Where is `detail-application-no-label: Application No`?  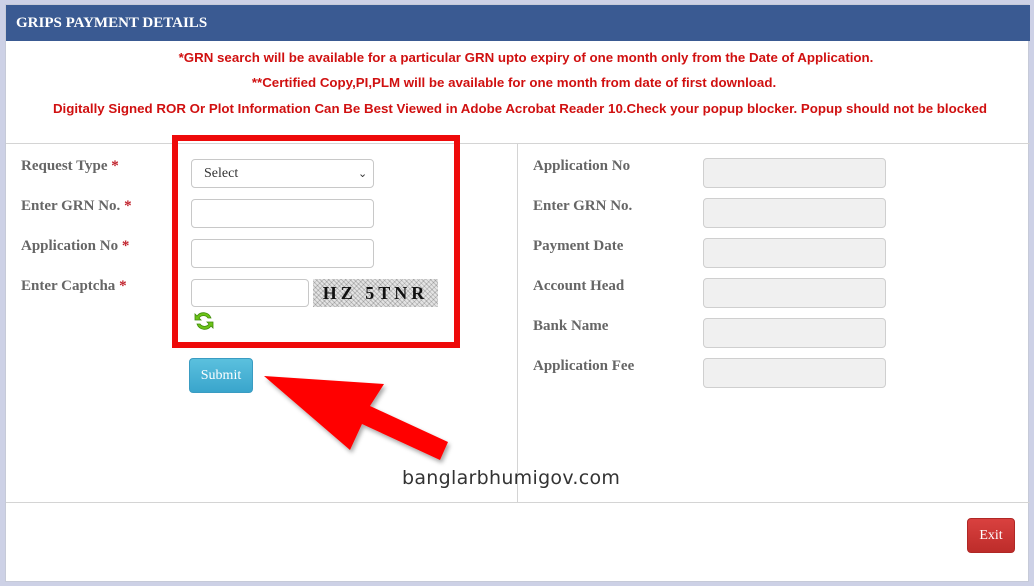
detail-application-no-label: Application No is located at coordinates (582, 166).